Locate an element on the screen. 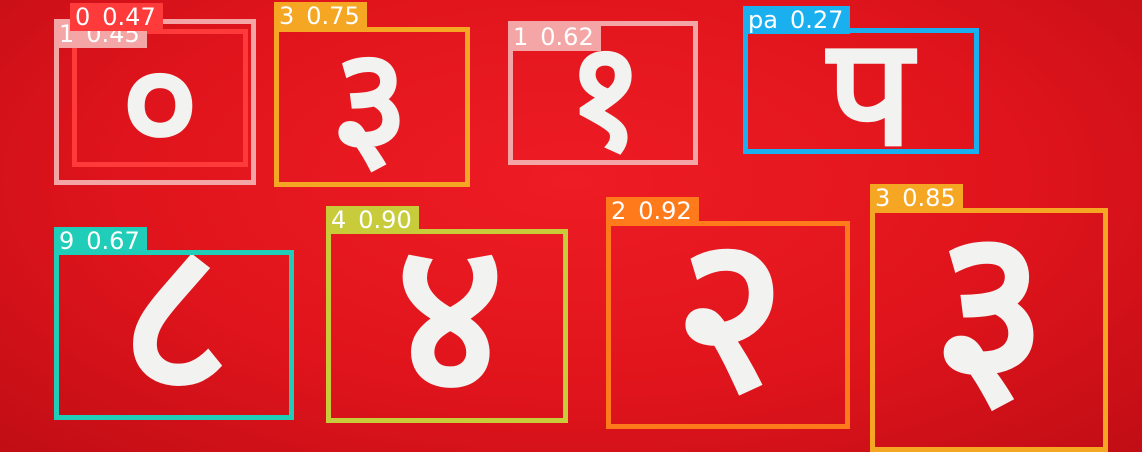 This screenshot has width=1142, height=452. detection-score: 0.92 is located at coordinates (665, 211).